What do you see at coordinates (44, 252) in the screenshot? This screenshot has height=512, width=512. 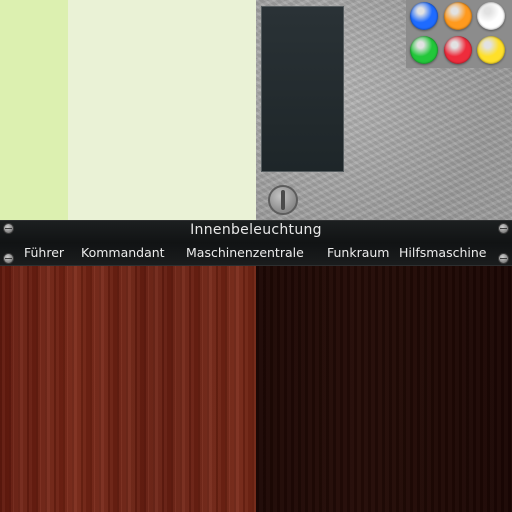 I see `label-fuehrer: Führer` at bounding box center [44, 252].